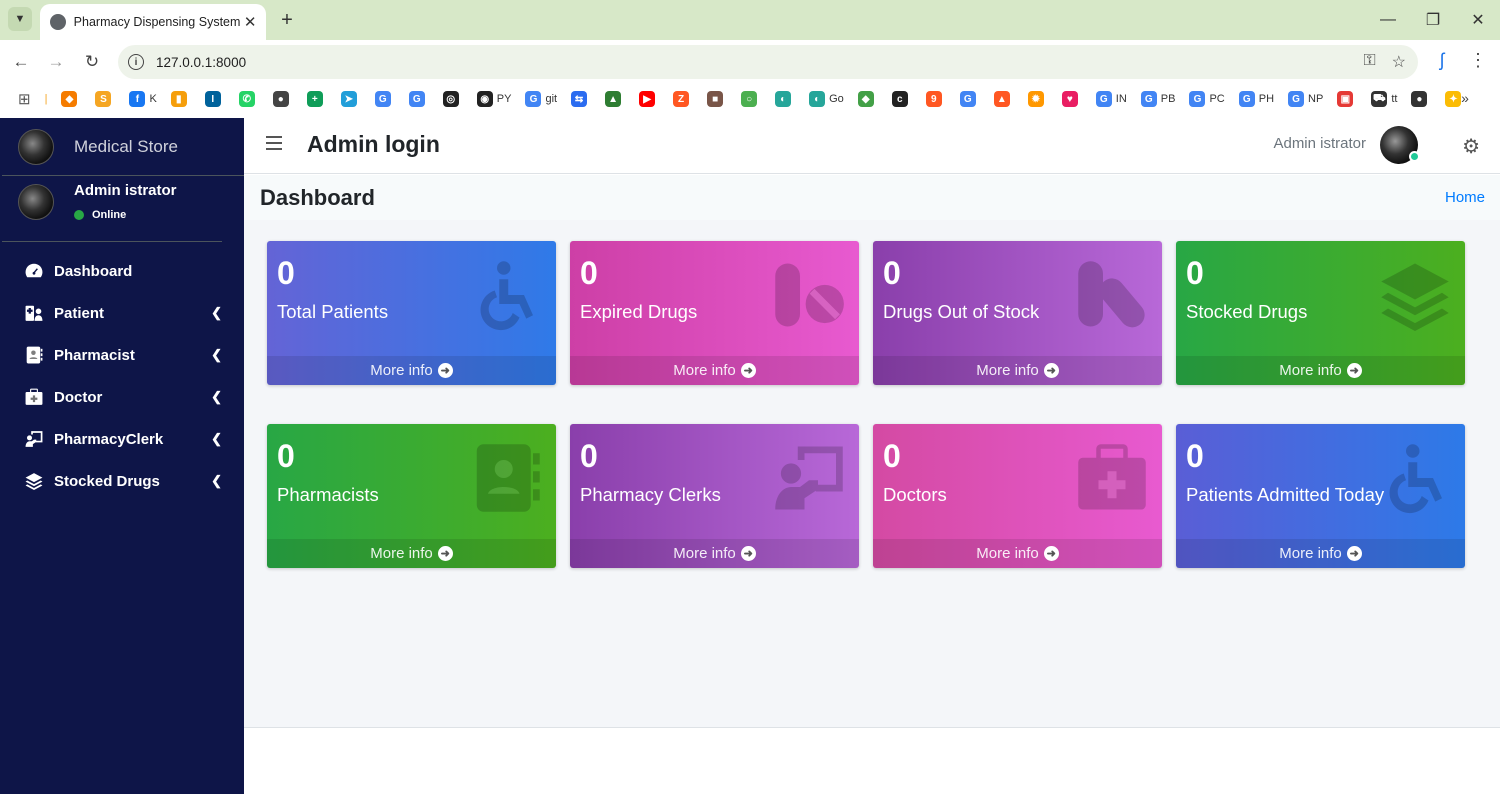 Image resolution: width=1500 pixels, height=794 pixels. Describe the element at coordinates (21, 62) in the screenshot. I see `back-button: ←` at that location.